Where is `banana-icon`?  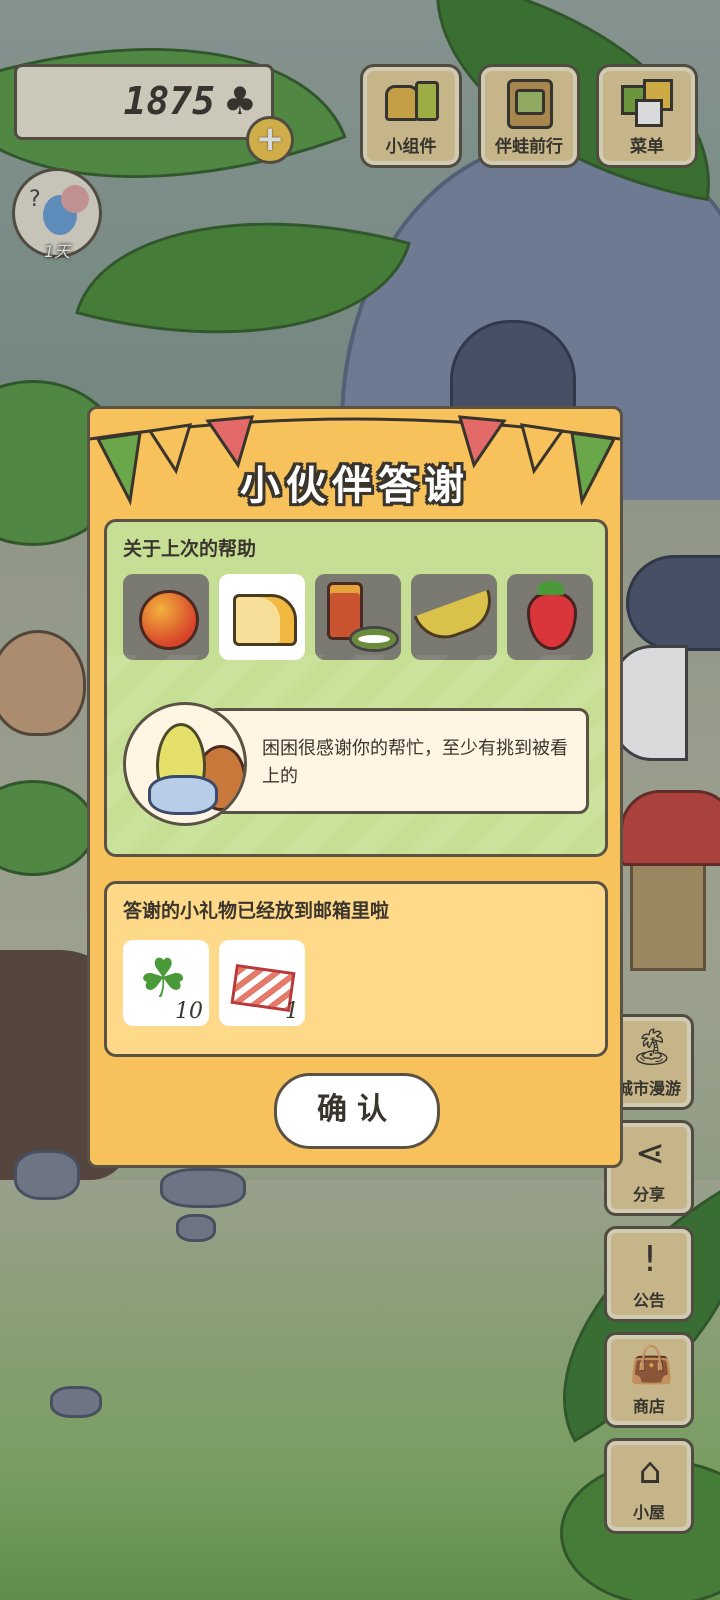 banana-icon is located at coordinates (457, 618).